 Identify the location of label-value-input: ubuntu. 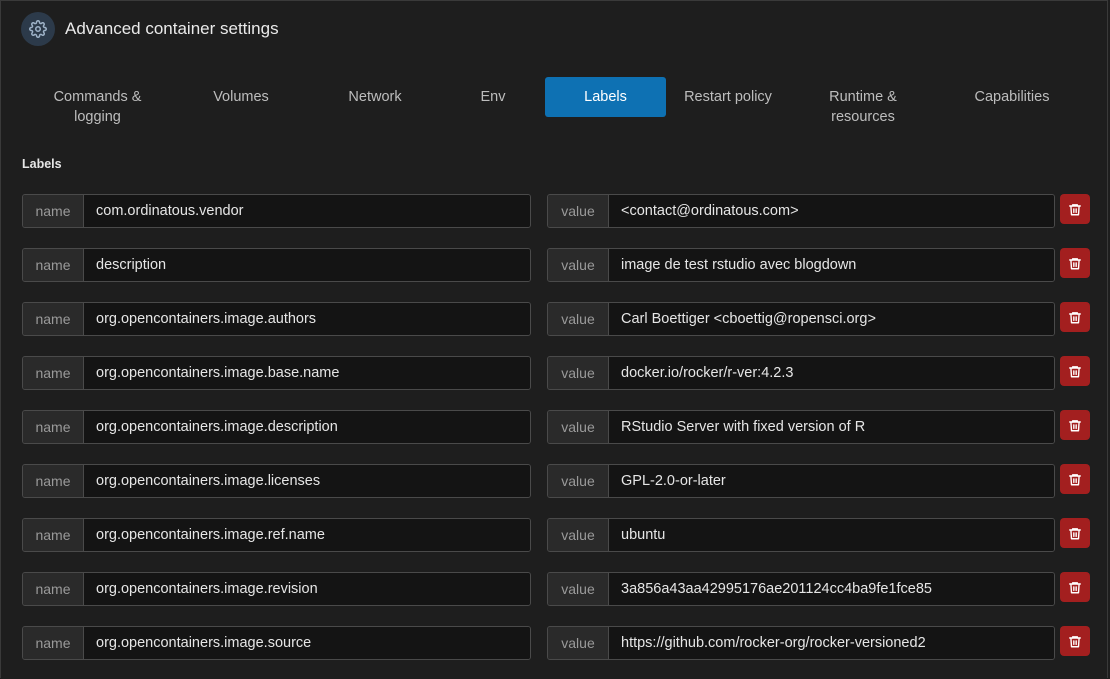
(831, 535).